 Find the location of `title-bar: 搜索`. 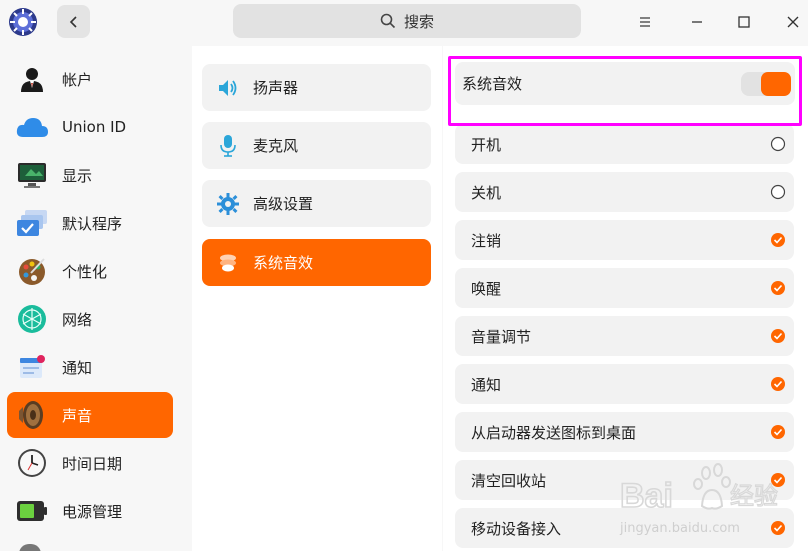

title-bar: 搜索 is located at coordinates (404, 23).